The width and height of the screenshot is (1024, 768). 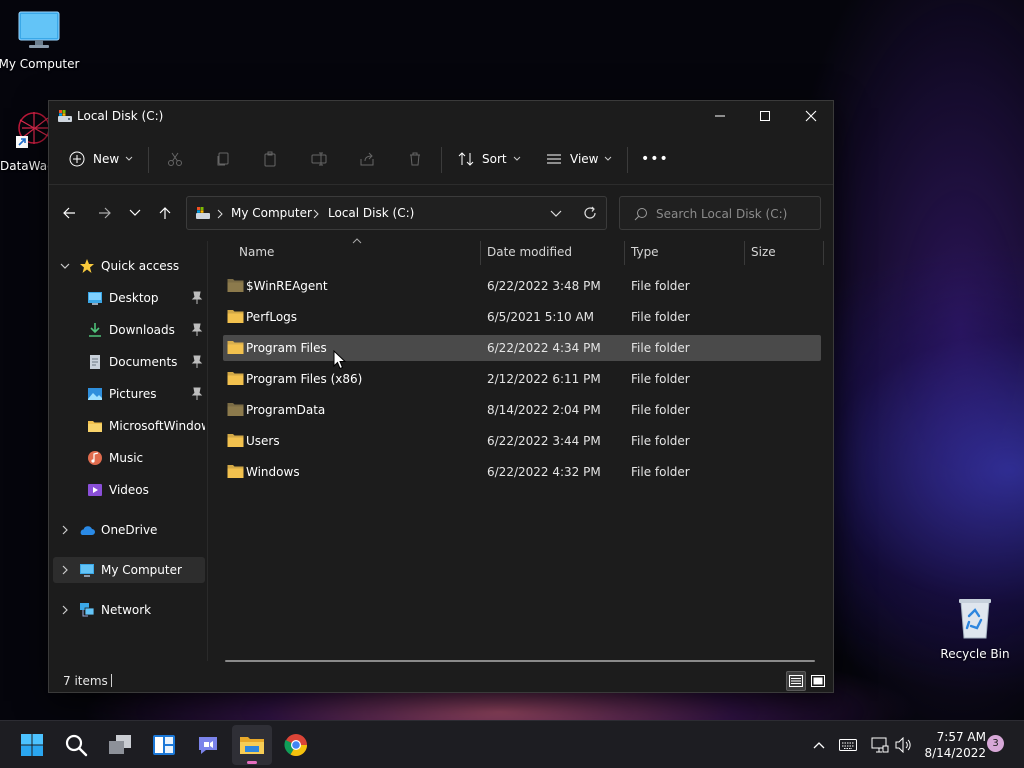 I want to click on nav-item-microsoftwindows: MicrosoftWindows, so click(x=129, y=426).